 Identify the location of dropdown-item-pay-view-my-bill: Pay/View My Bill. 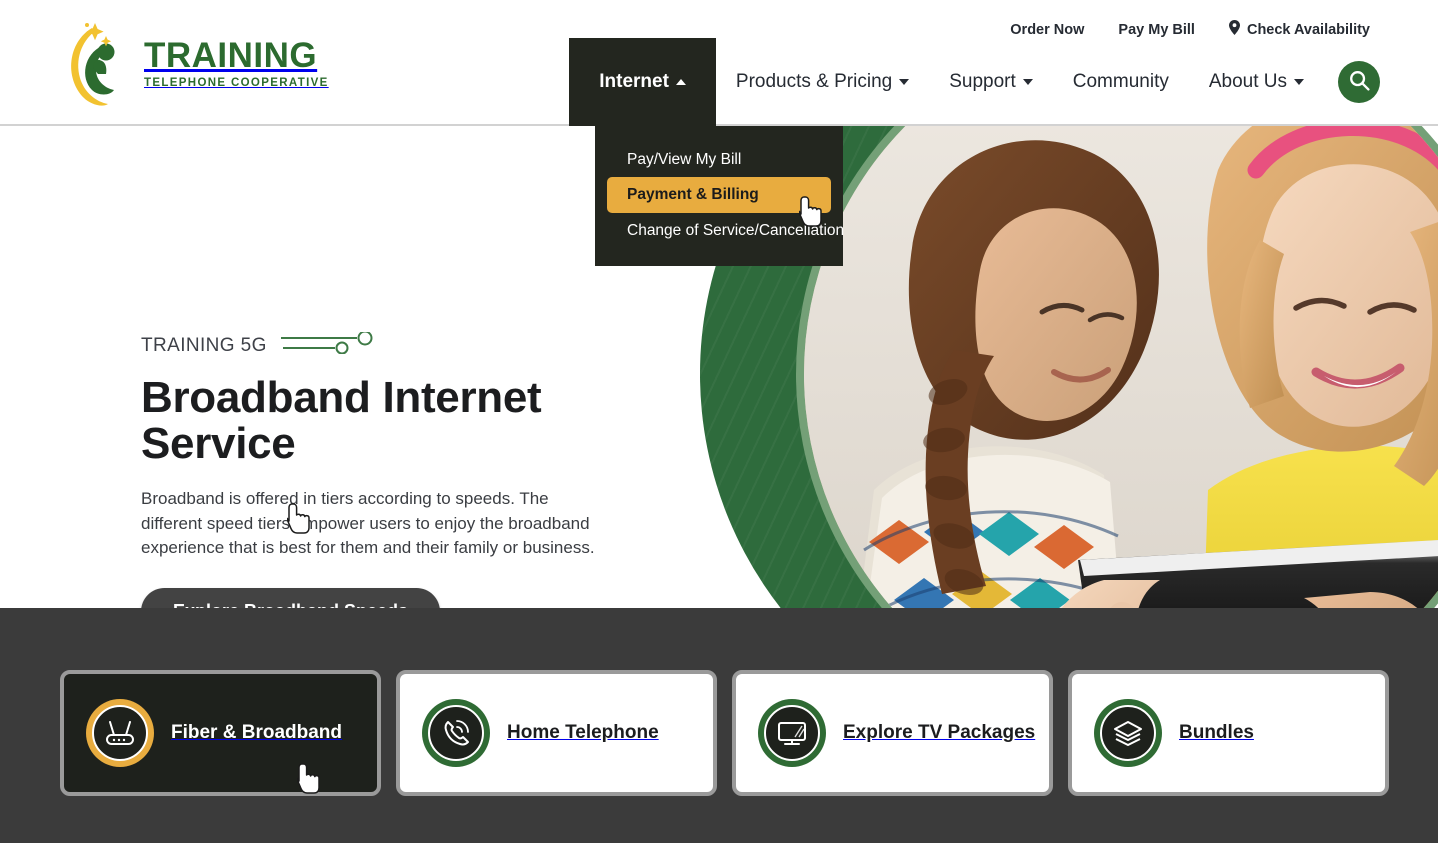
(719, 159).